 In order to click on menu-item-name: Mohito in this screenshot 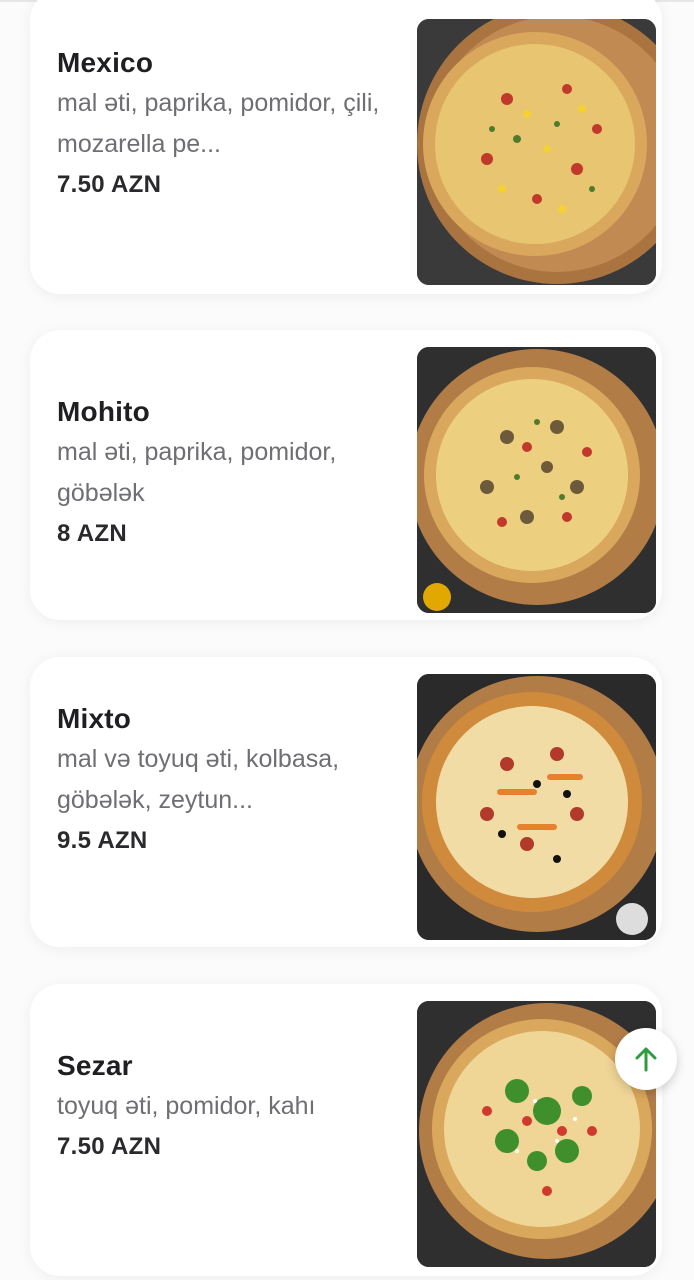, I will do `click(103, 411)`.